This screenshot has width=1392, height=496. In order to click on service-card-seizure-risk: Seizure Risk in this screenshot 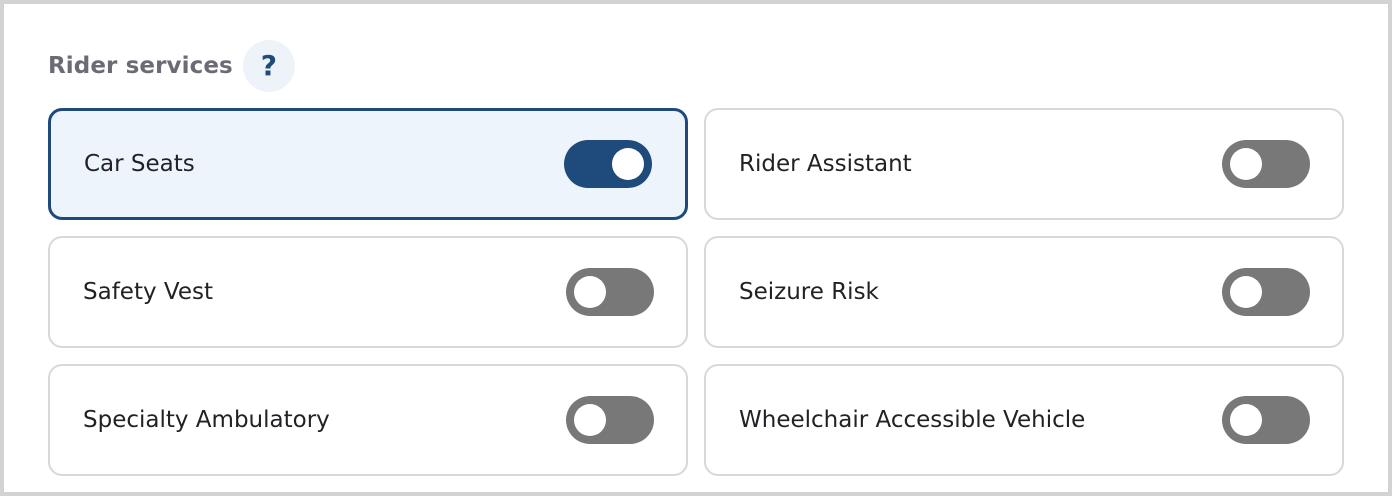, I will do `click(1024, 292)`.